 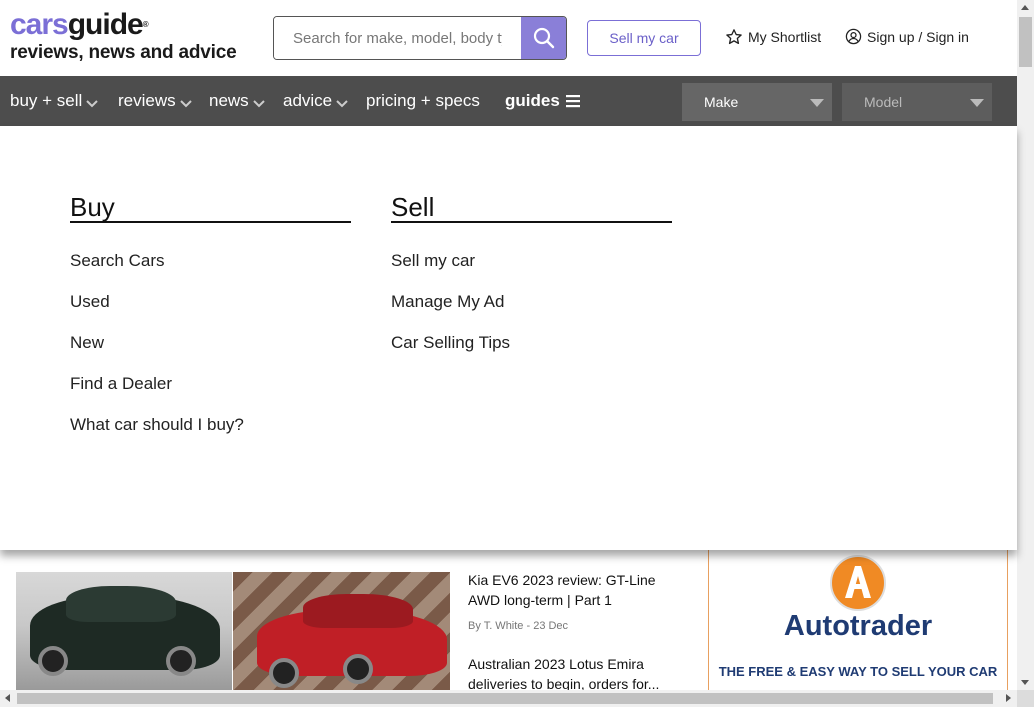 I want to click on horizontal-scroll-thumb, so click(x=505, y=698).